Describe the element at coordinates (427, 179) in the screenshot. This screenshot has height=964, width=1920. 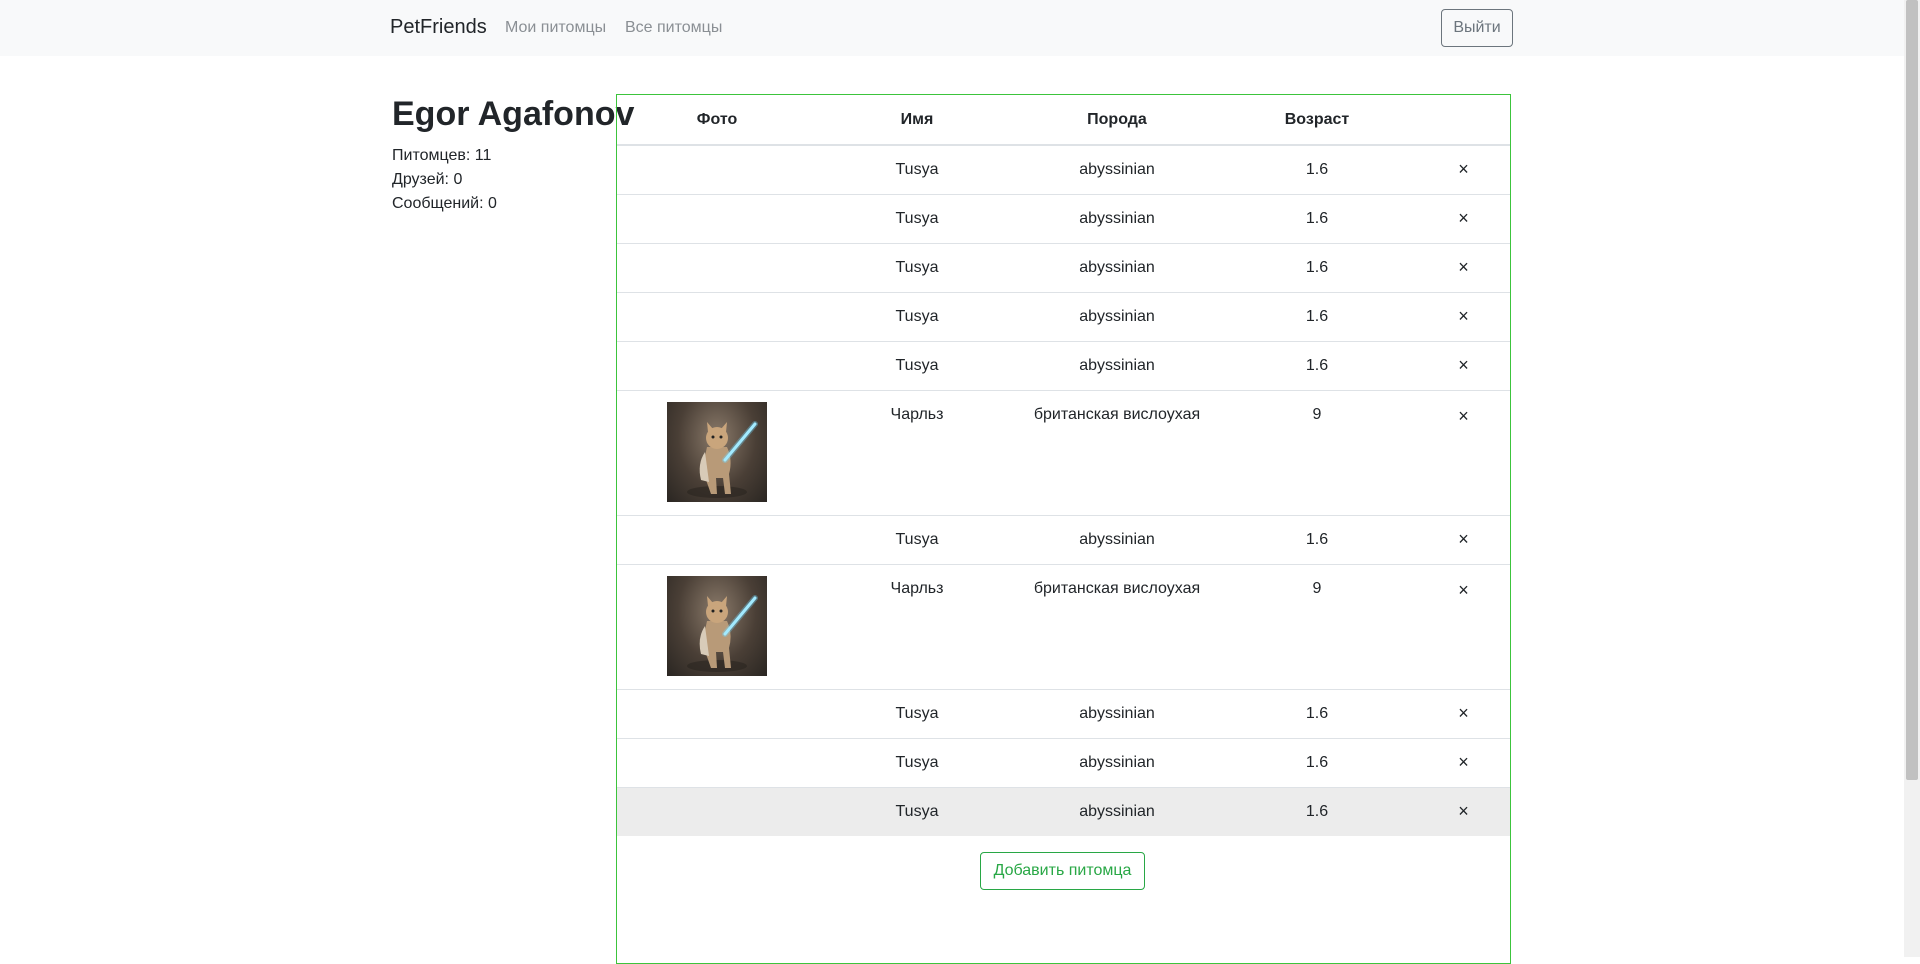
I see `friends-count: Друзей: 0` at that location.